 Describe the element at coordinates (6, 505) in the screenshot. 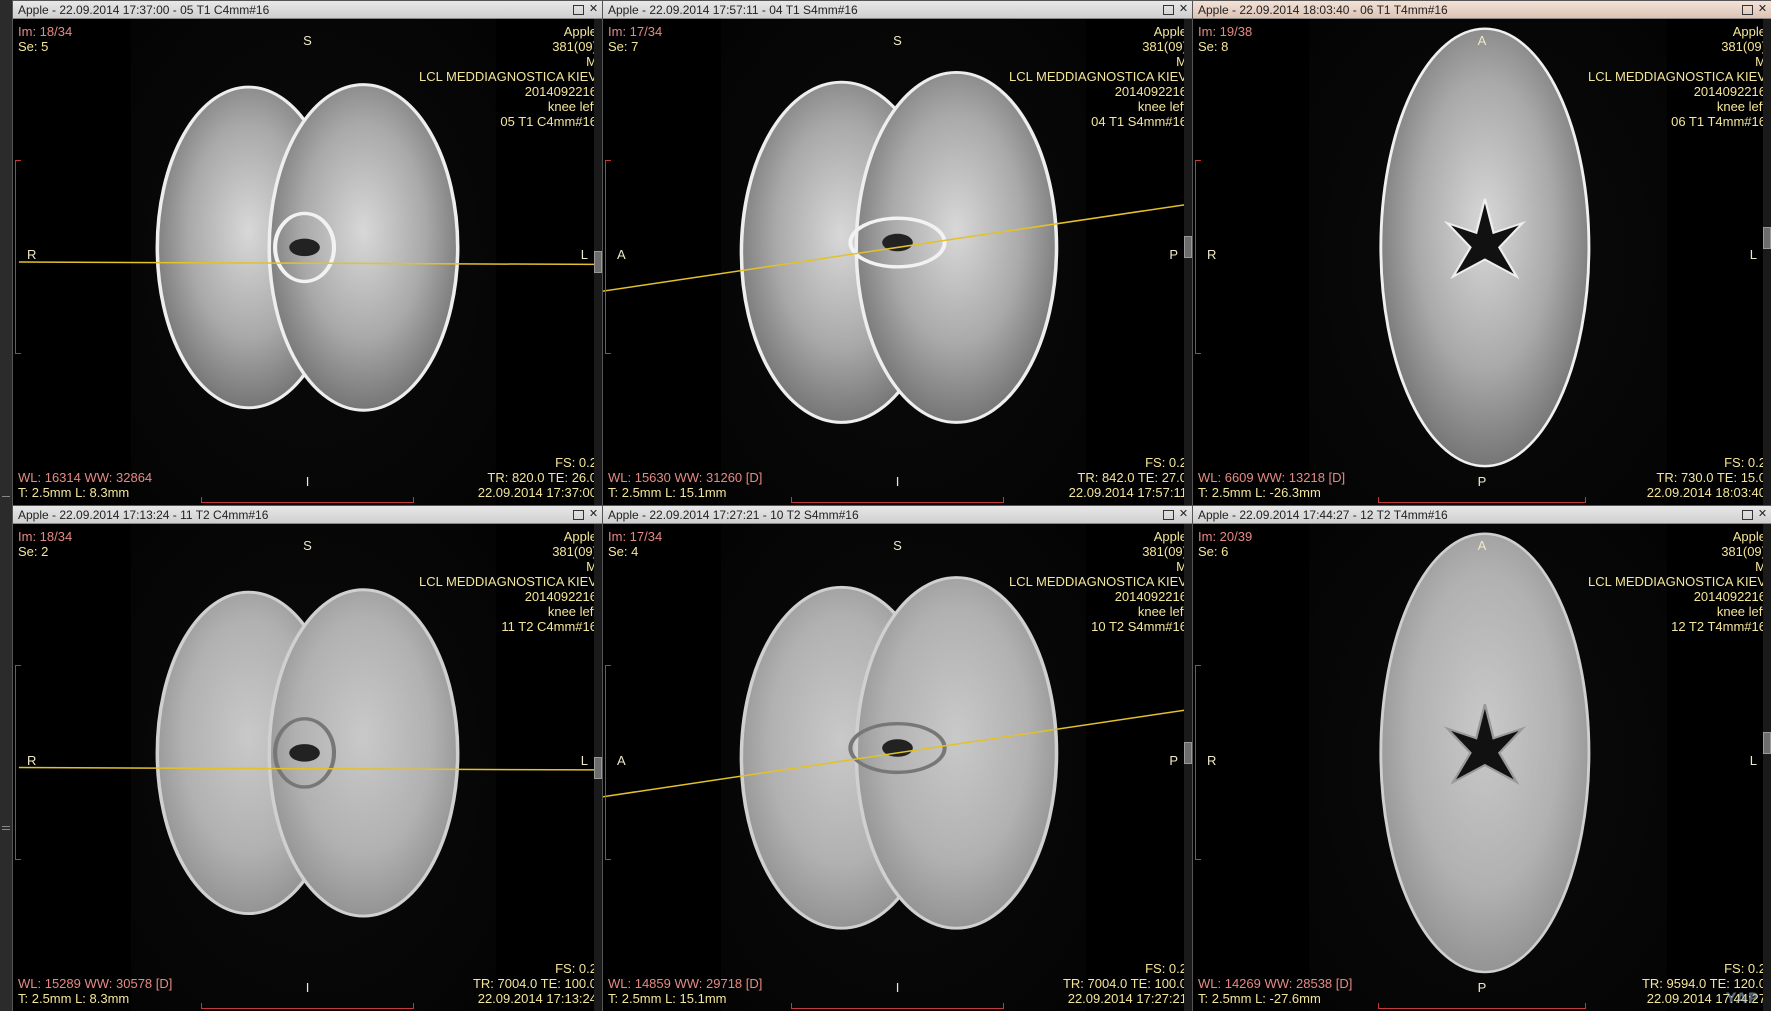

I see `left-toolbar-strip` at that location.